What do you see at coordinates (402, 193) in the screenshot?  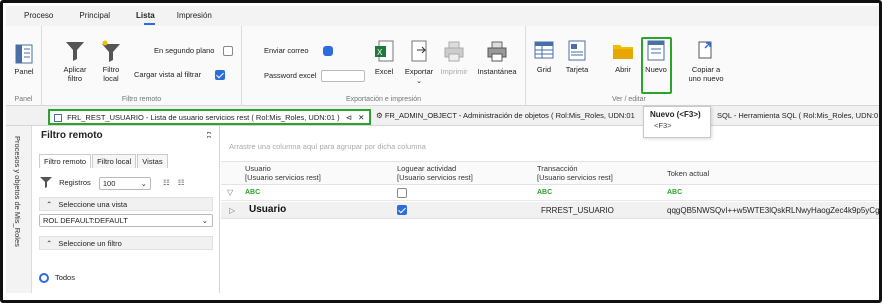 I see `loguear-filter-checkbox` at bounding box center [402, 193].